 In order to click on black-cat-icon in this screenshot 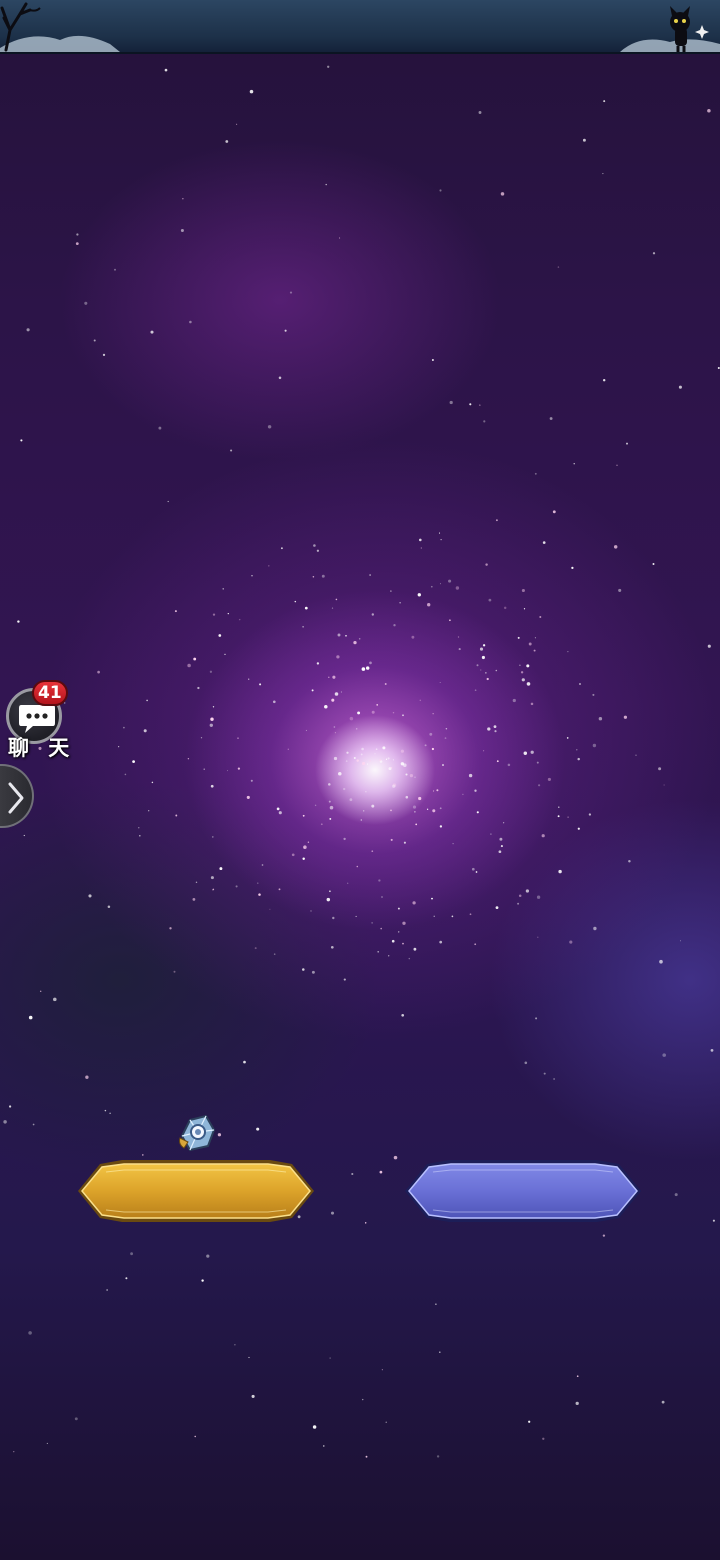, I will do `click(670, 29)`.